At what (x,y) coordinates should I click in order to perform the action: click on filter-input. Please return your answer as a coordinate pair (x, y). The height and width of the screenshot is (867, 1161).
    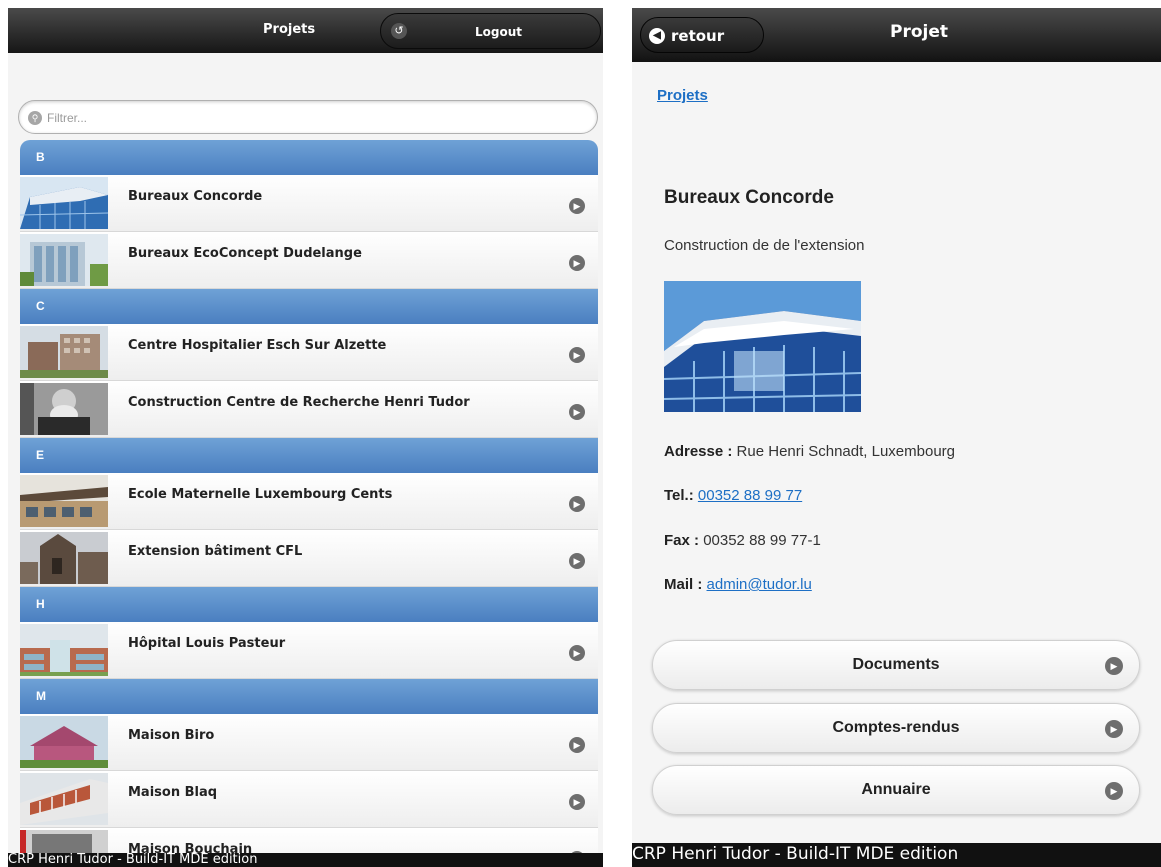
    Looking at the image, I should click on (317, 118).